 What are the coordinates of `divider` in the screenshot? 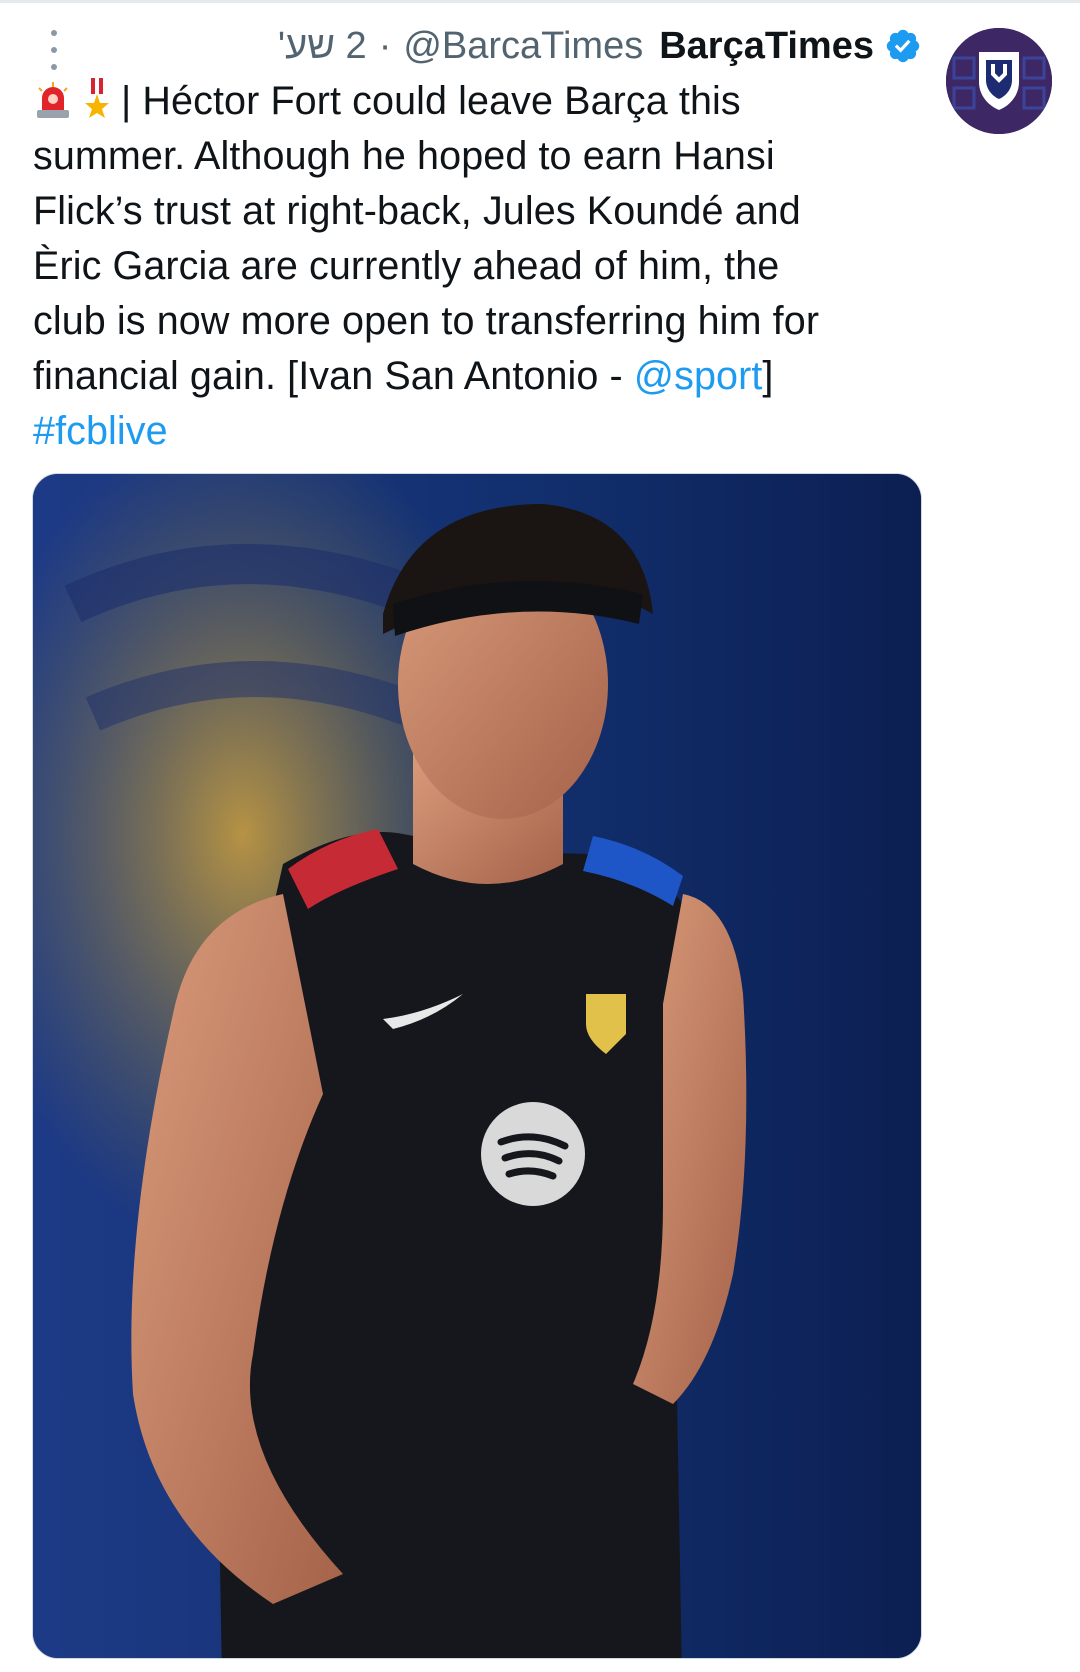 It's located at (540, 1).